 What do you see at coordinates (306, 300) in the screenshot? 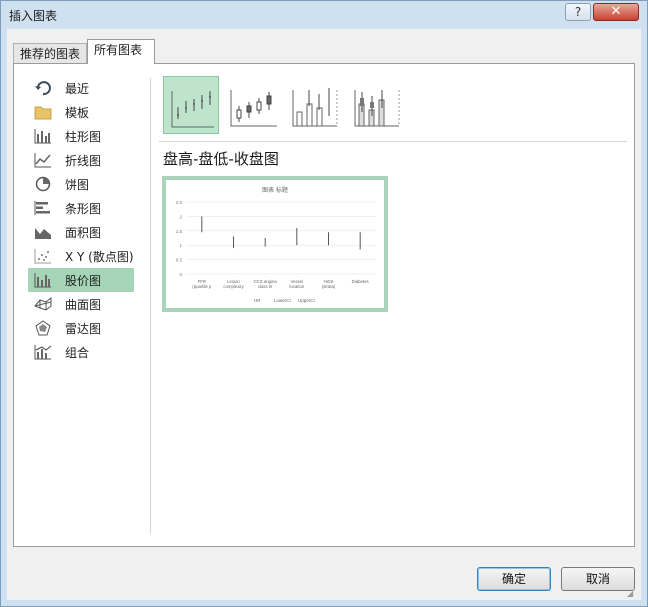
I see `legend-entry: UpperCI` at bounding box center [306, 300].